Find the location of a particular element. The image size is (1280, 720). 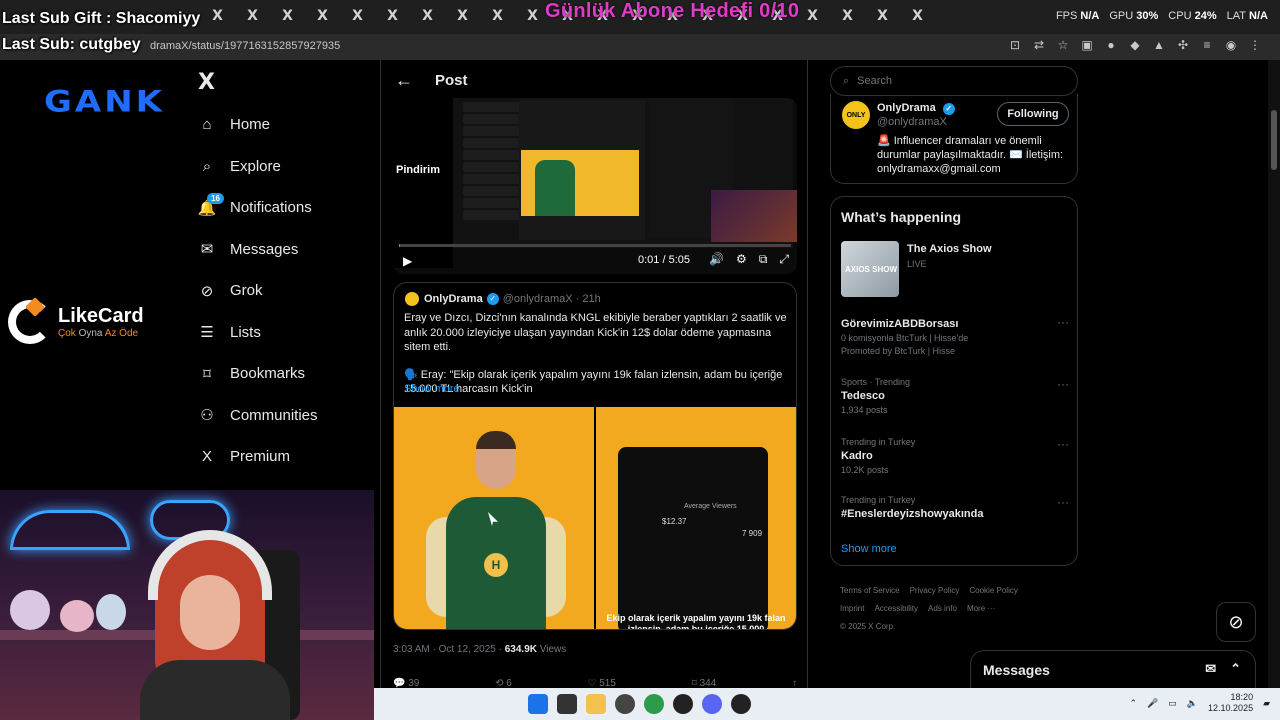

network-icon: ▭ is located at coordinates (1172, 703).